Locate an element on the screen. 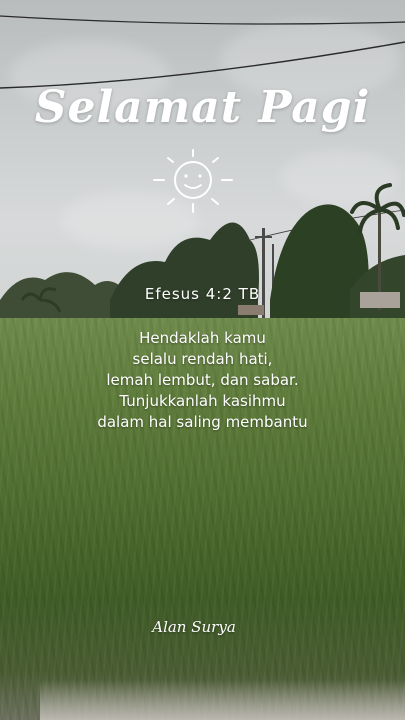  verse-line: Hendaklah kamu is located at coordinates (202, 338).